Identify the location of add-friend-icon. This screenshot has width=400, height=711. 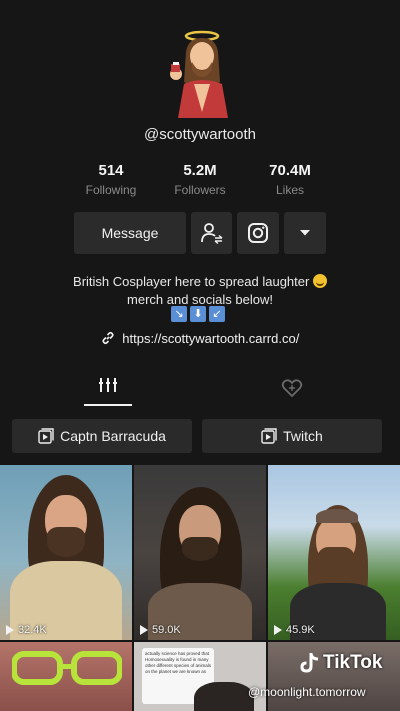
(211, 234).